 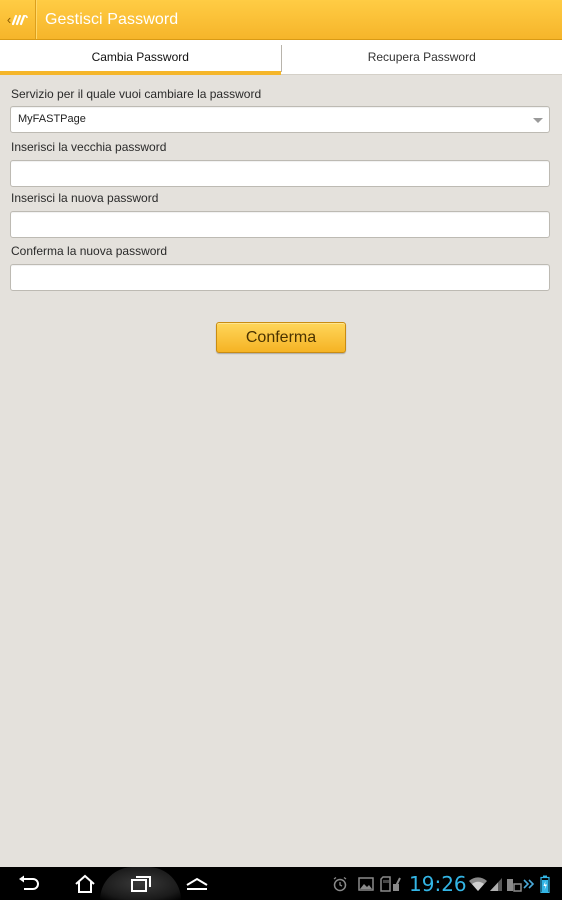 I want to click on alarm-icon, so click(x=340, y=884).